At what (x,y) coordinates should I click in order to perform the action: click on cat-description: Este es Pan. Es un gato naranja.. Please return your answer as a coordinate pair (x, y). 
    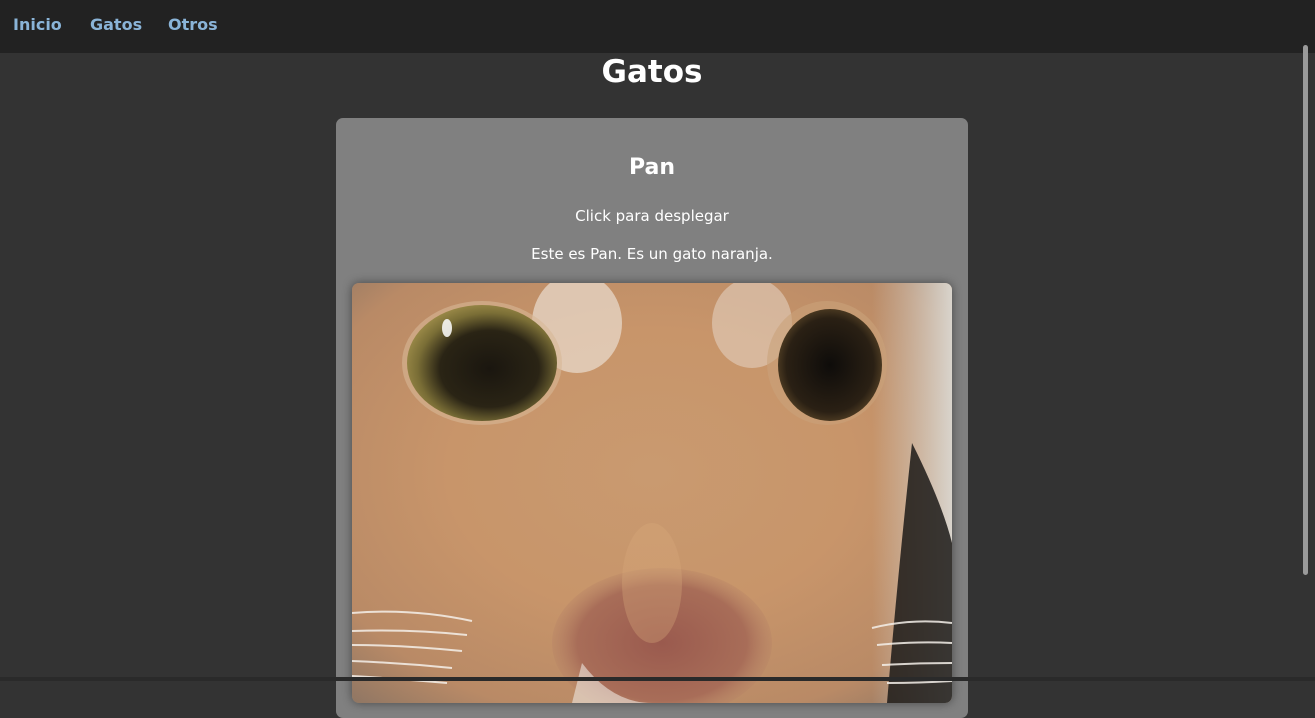
    Looking at the image, I should click on (652, 254).